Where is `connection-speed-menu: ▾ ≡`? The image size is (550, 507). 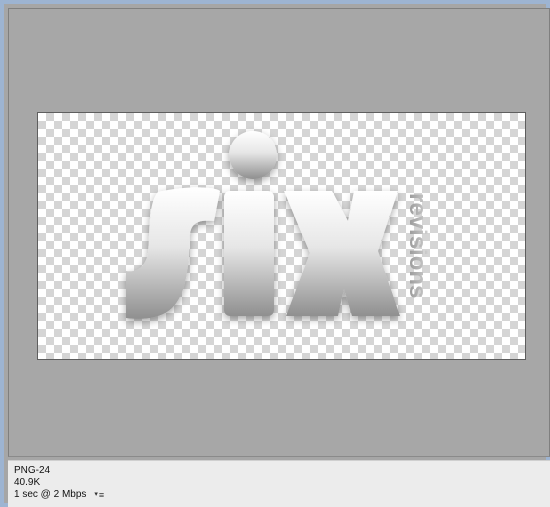 connection-speed-menu: ▾ ≡ is located at coordinates (99, 495).